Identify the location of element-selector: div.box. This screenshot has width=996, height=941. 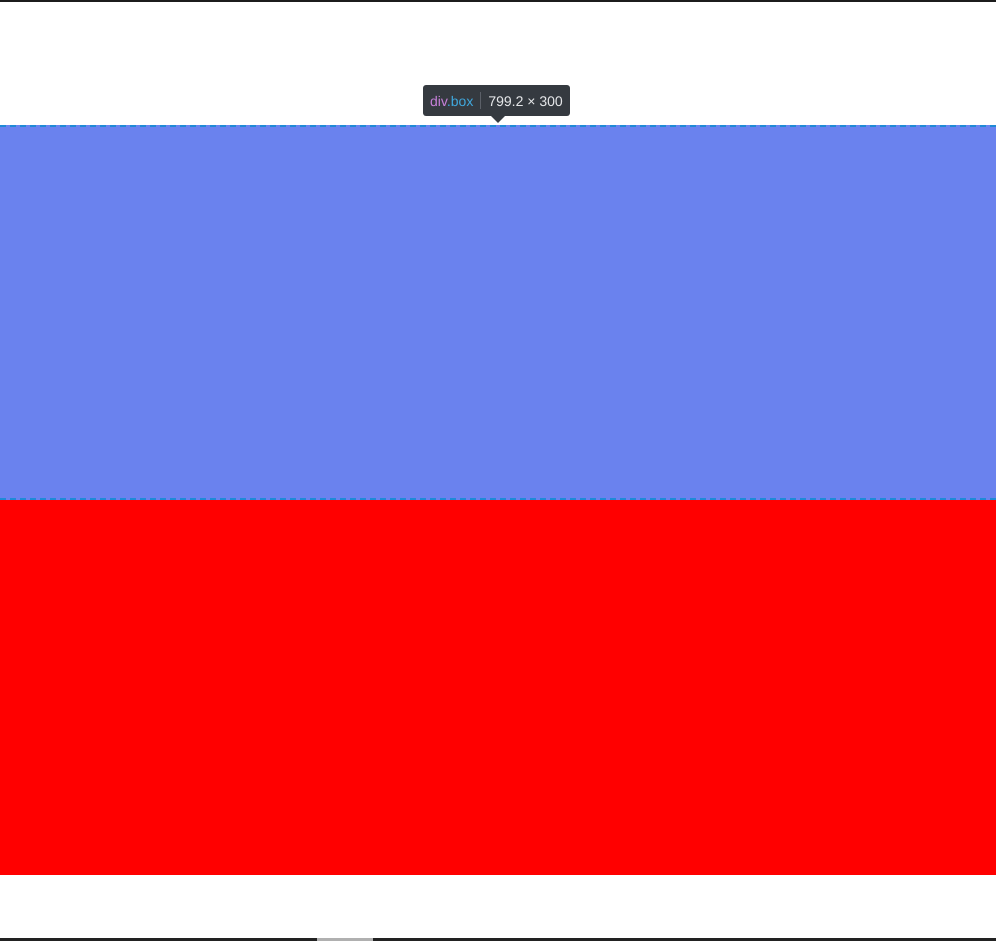
(452, 101).